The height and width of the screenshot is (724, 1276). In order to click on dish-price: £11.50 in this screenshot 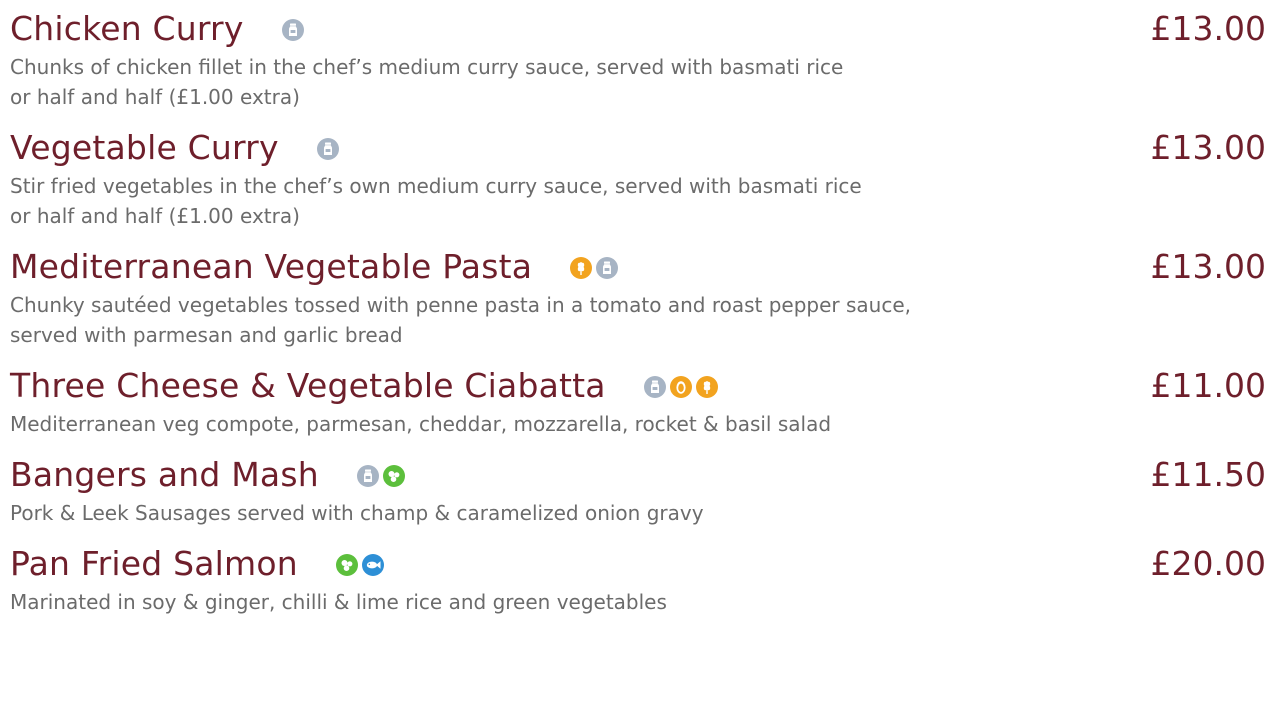, I will do `click(1208, 474)`.